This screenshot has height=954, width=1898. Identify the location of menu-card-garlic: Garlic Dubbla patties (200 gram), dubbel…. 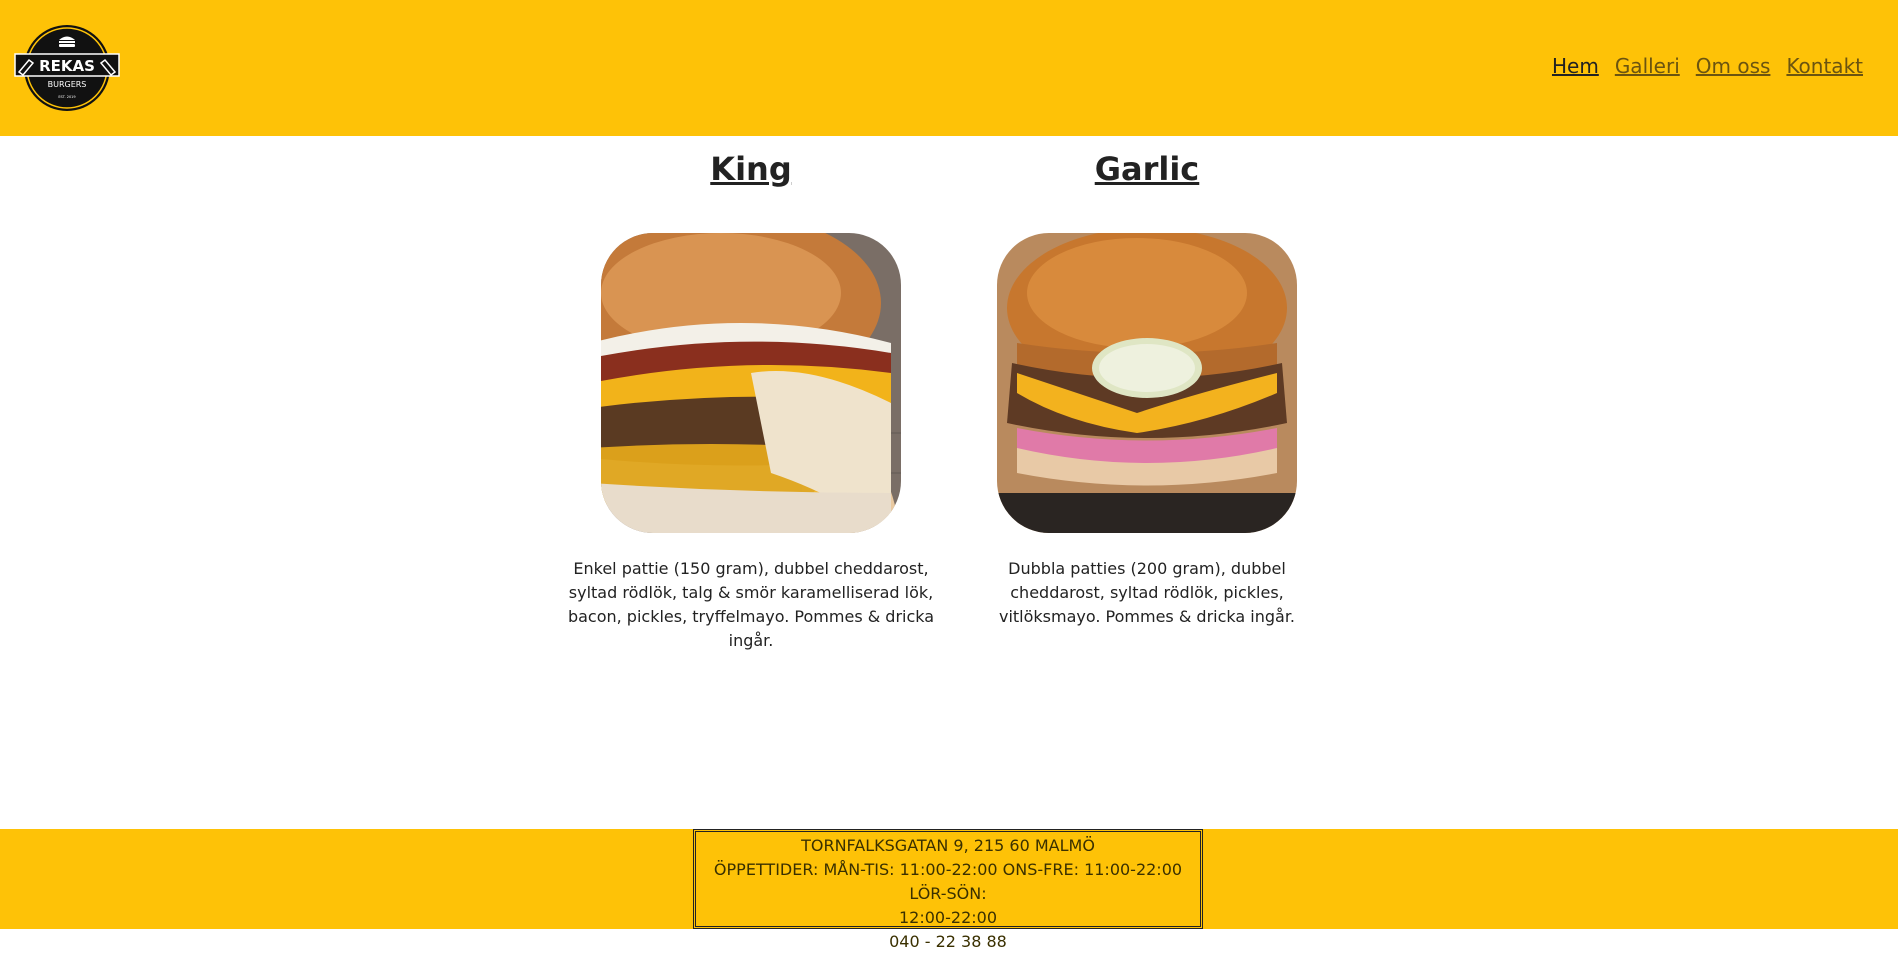
(1147, 382).